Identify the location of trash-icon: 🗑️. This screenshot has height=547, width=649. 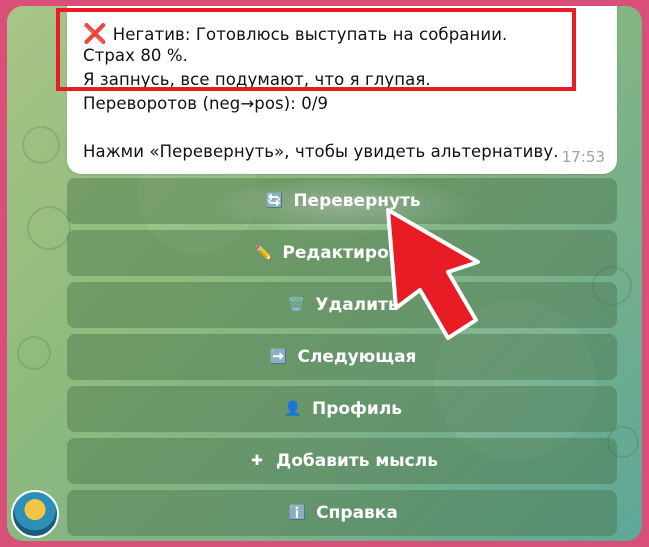
(296, 305).